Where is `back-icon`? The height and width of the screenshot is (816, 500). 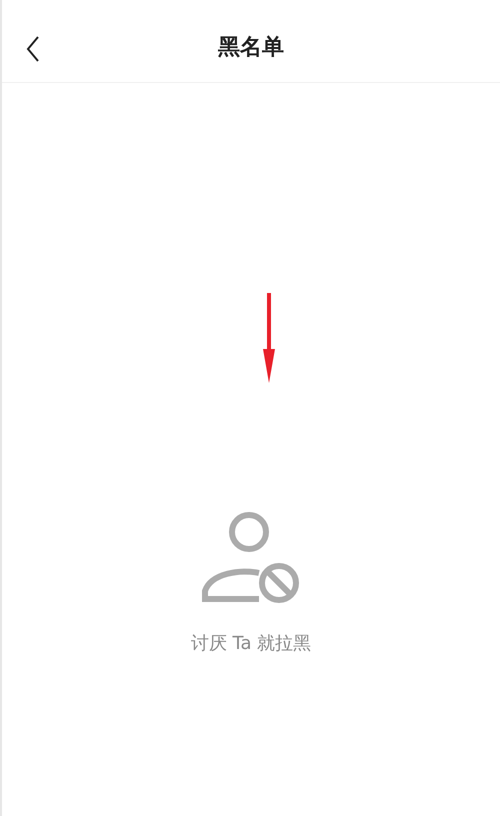 back-icon is located at coordinates (33, 49).